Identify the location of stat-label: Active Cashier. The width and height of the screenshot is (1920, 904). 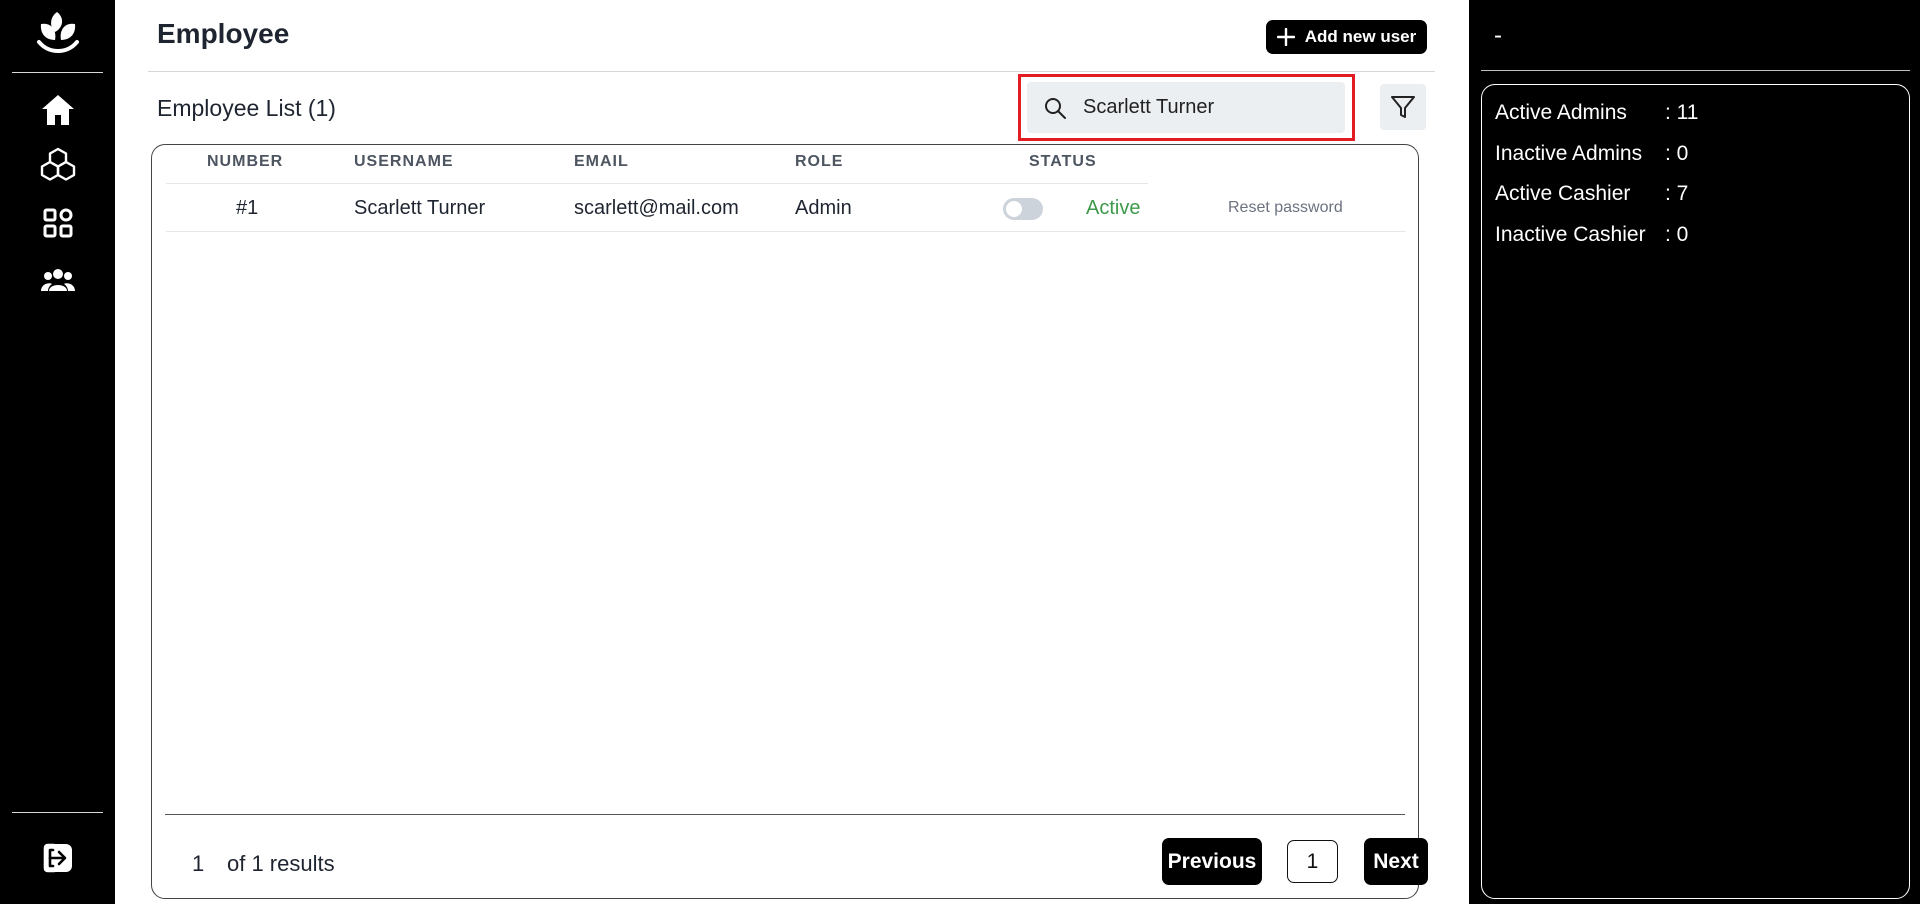
(1563, 193).